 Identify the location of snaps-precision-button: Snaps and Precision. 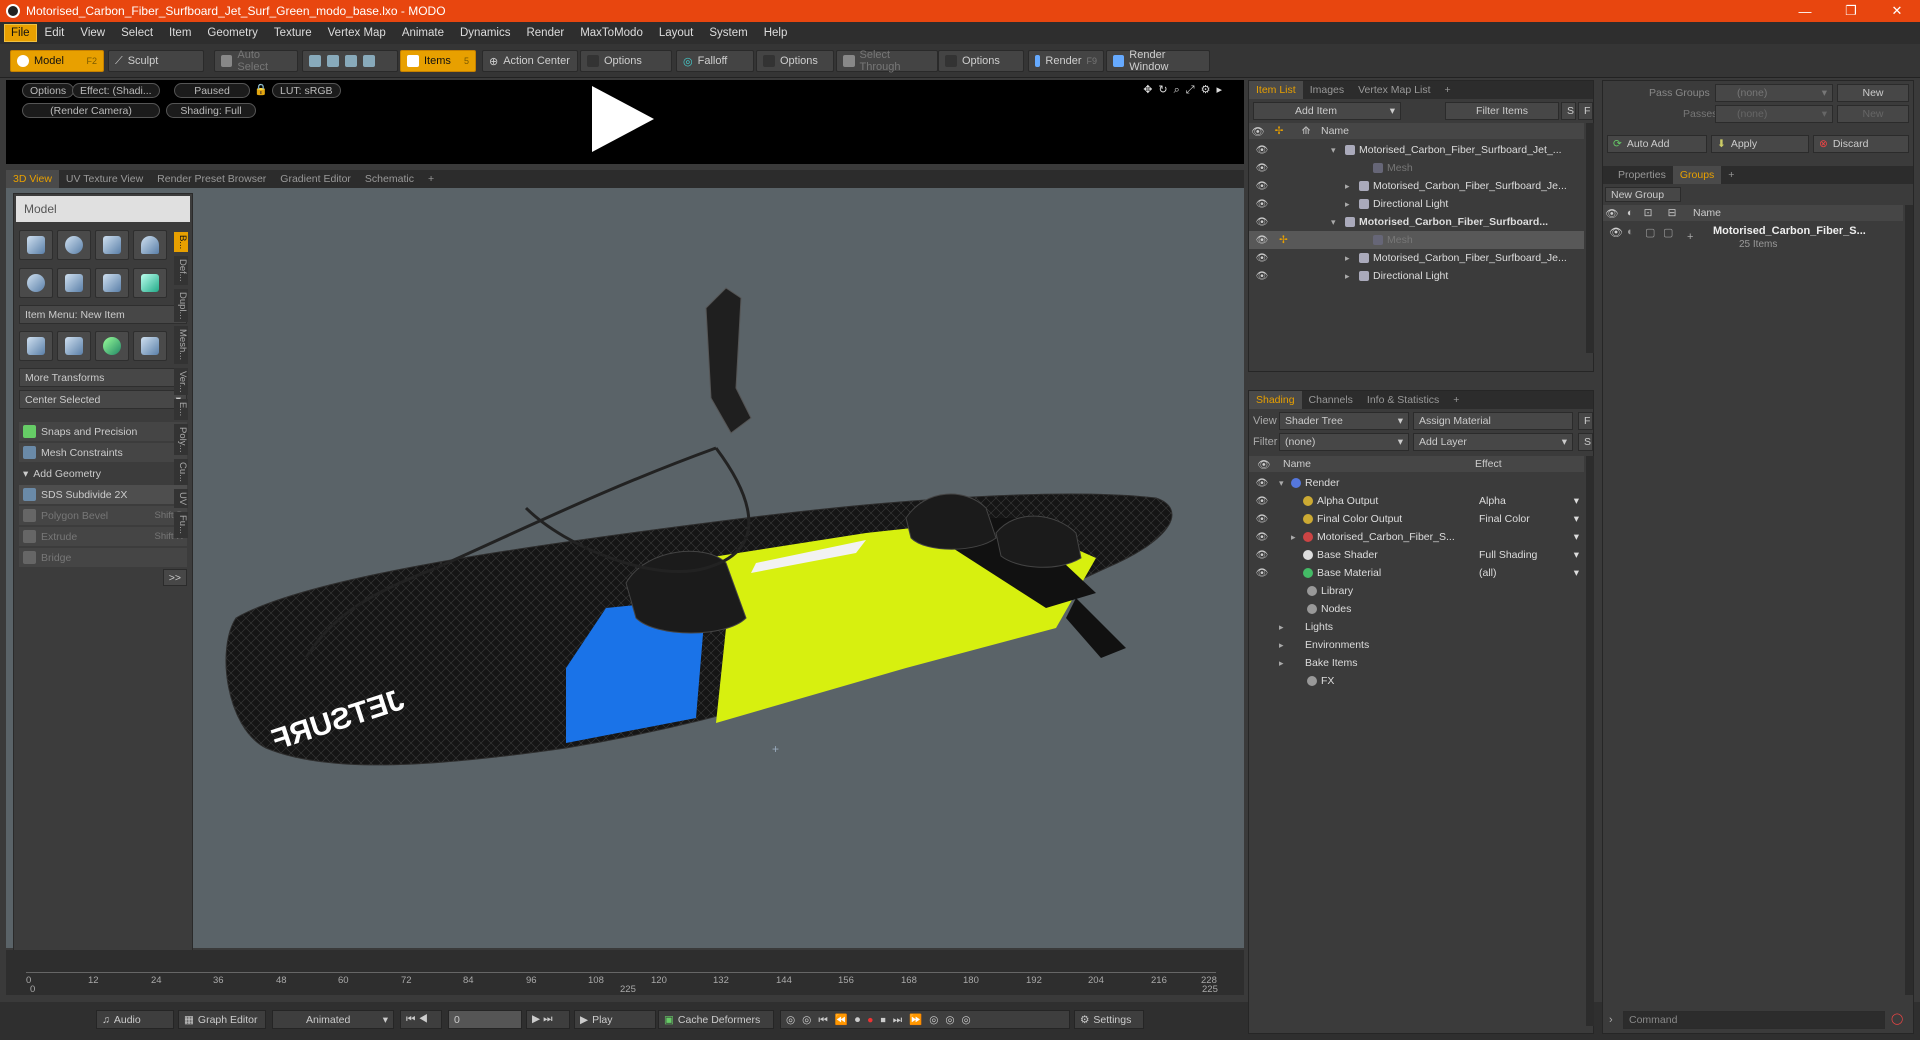
(103, 431).